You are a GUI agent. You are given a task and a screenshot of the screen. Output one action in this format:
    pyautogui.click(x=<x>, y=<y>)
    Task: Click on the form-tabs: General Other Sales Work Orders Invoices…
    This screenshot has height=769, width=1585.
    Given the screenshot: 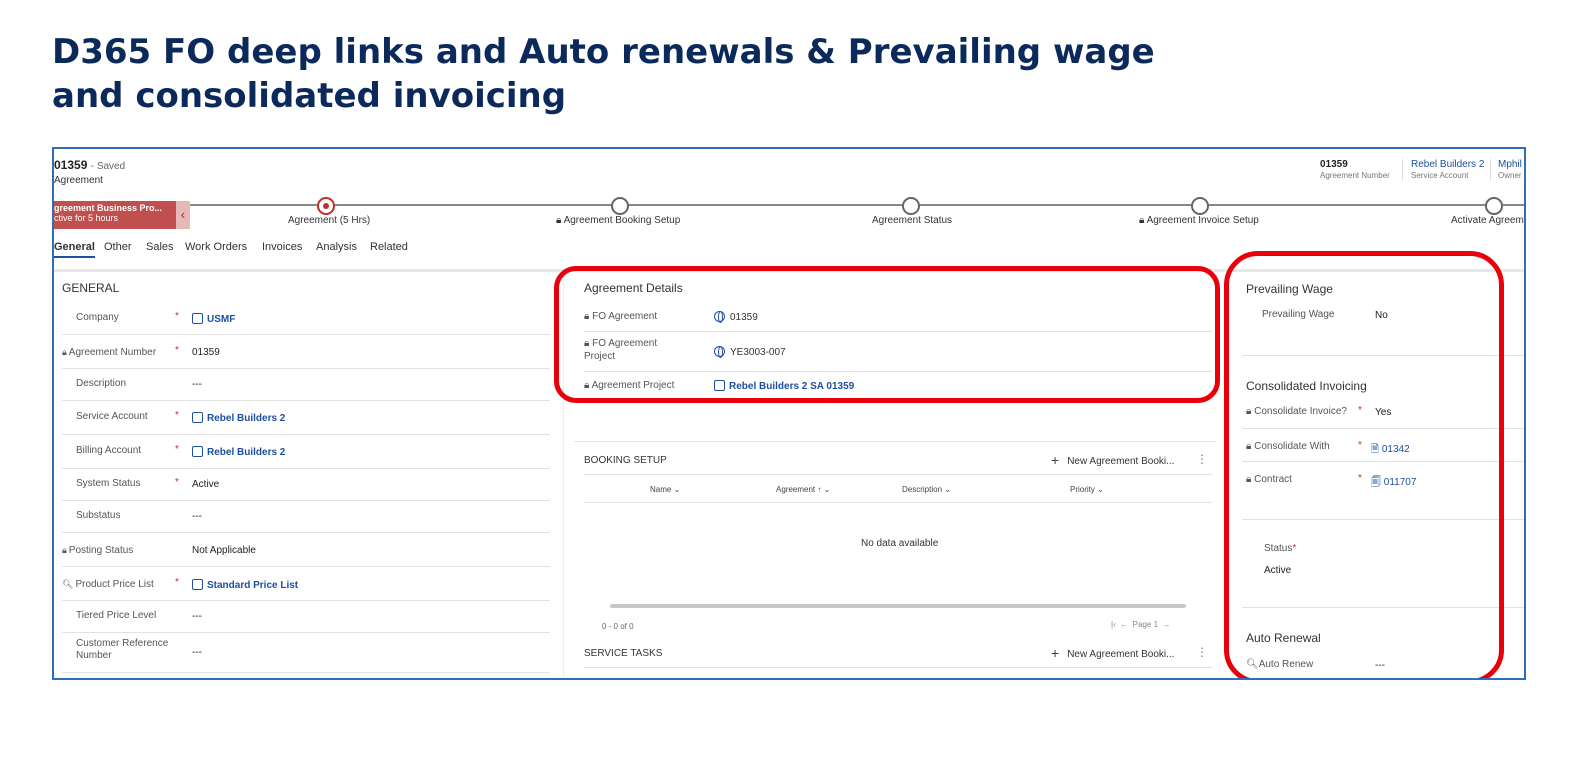 What is the action you would take?
    pyautogui.click(x=789, y=250)
    